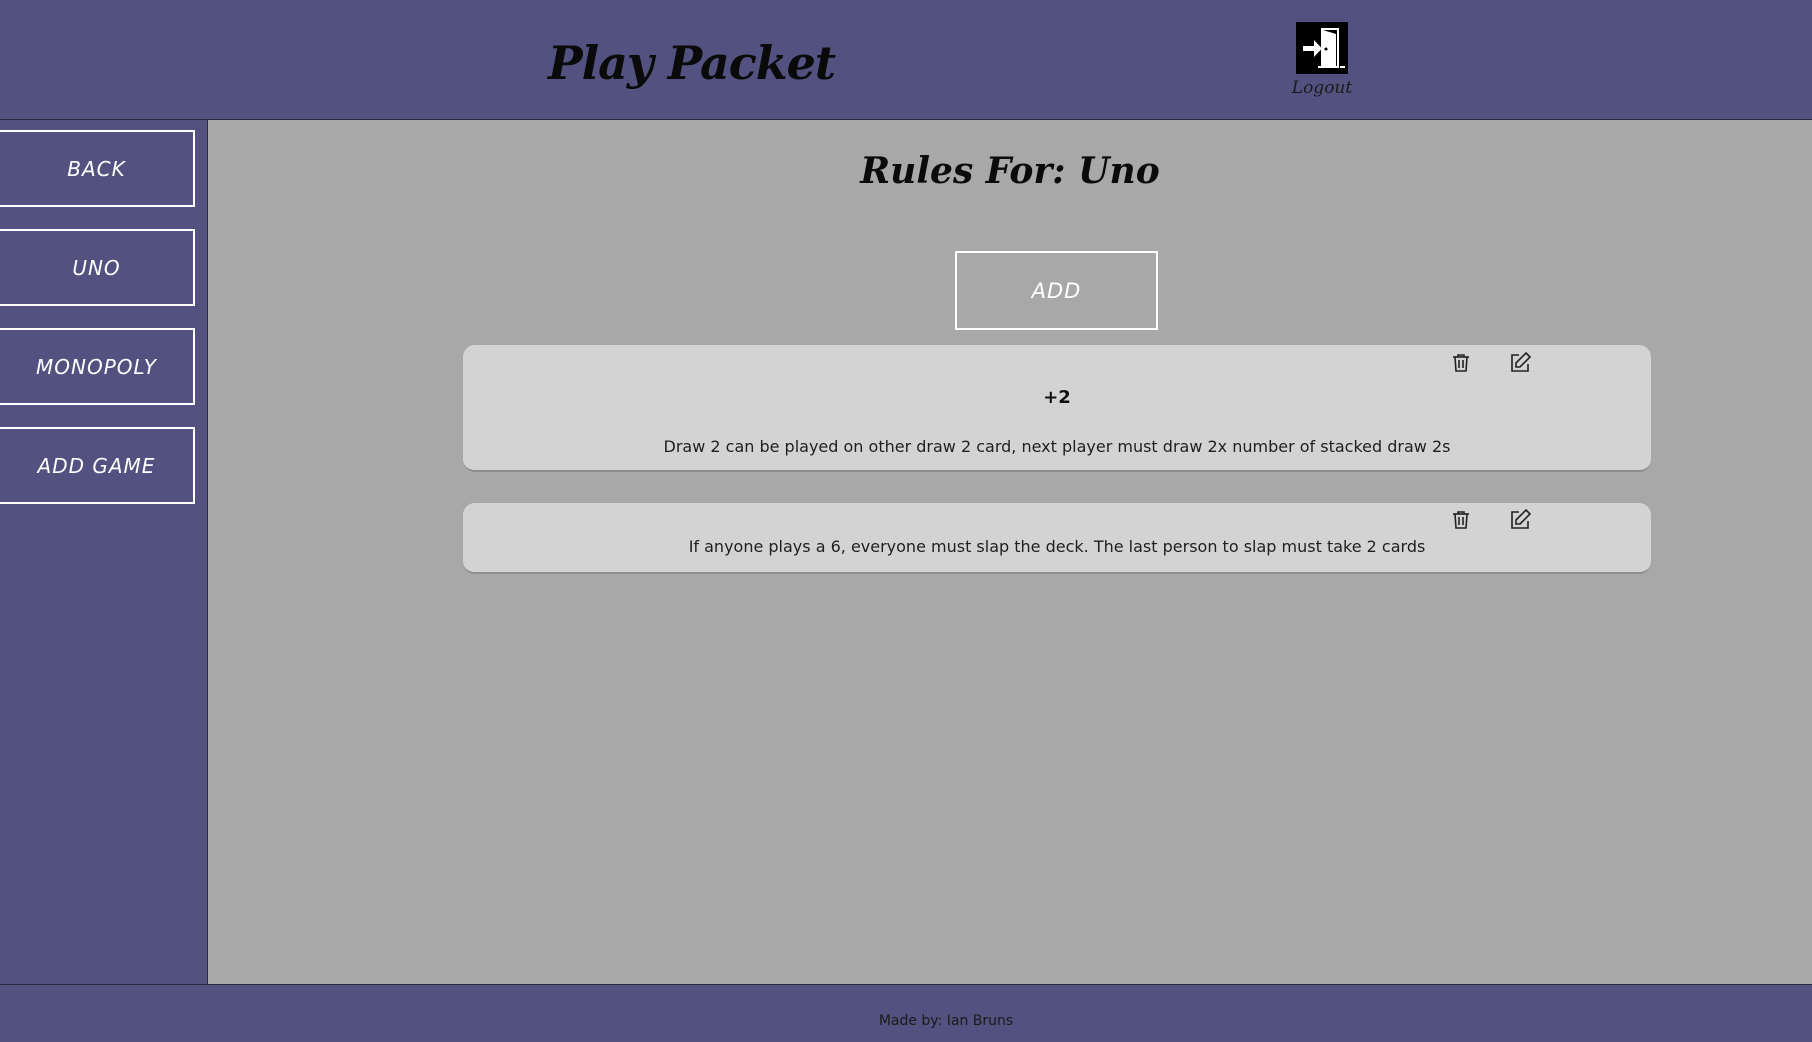 The image size is (1812, 1042). What do you see at coordinates (97, 267) in the screenshot?
I see `sidebar-item-uno: UNO` at bounding box center [97, 267].